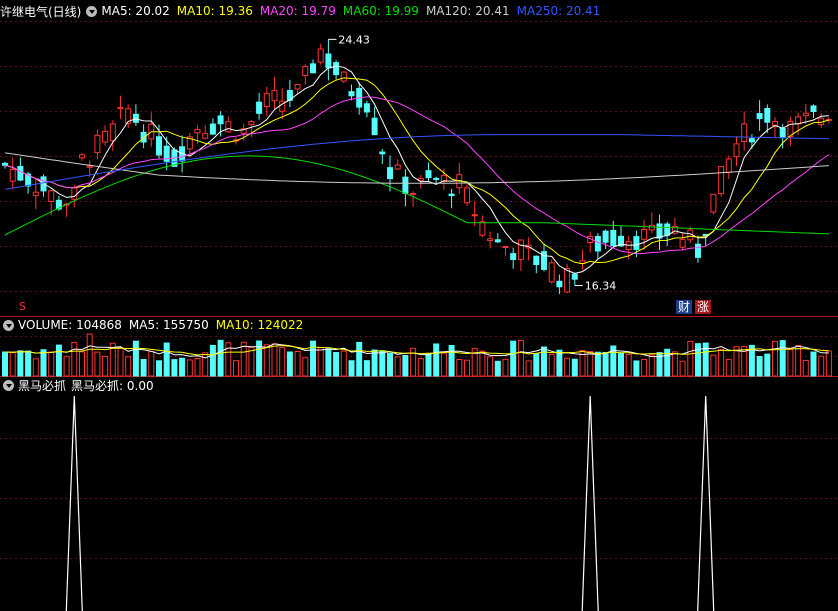 The height and width of the screenshot is (611, 838). I want to click on low-price-label: 16.34, so click(601, 286).